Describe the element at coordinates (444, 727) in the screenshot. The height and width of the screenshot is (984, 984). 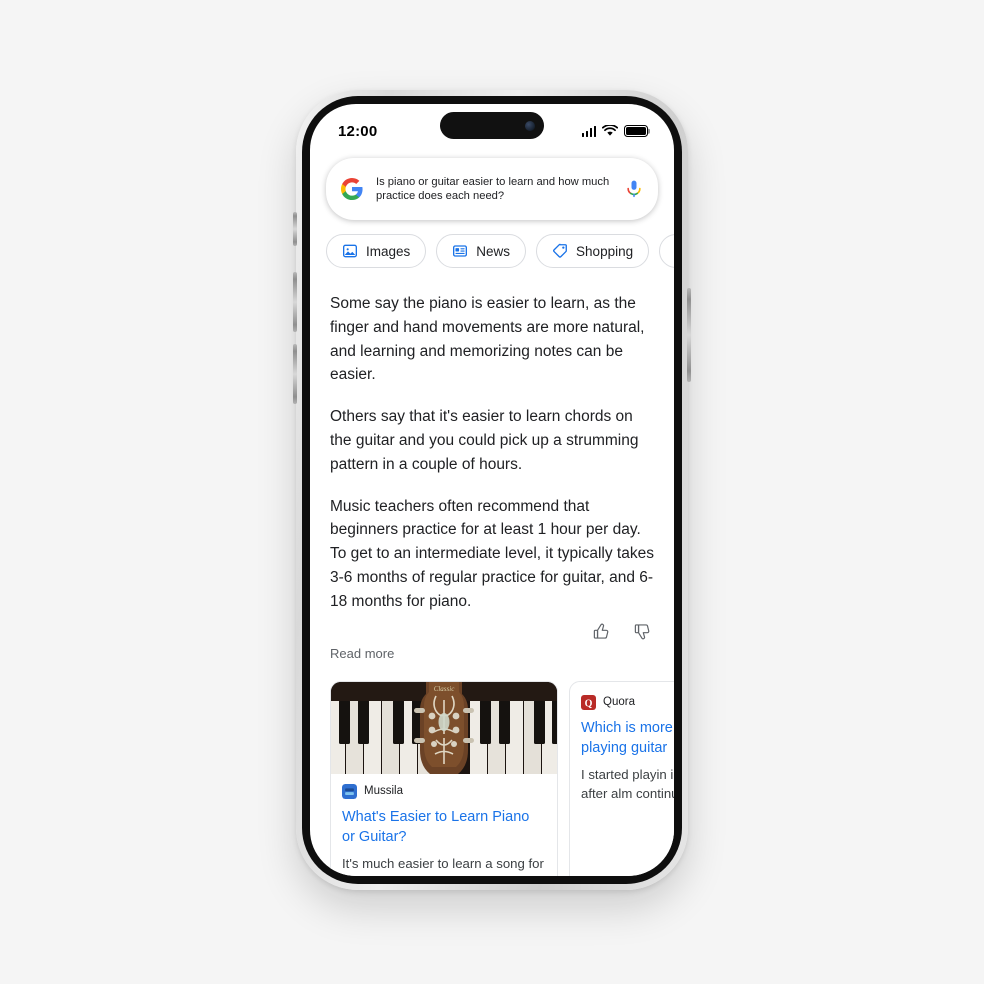
I see `card-thumbnail-image: Classic` at that location.